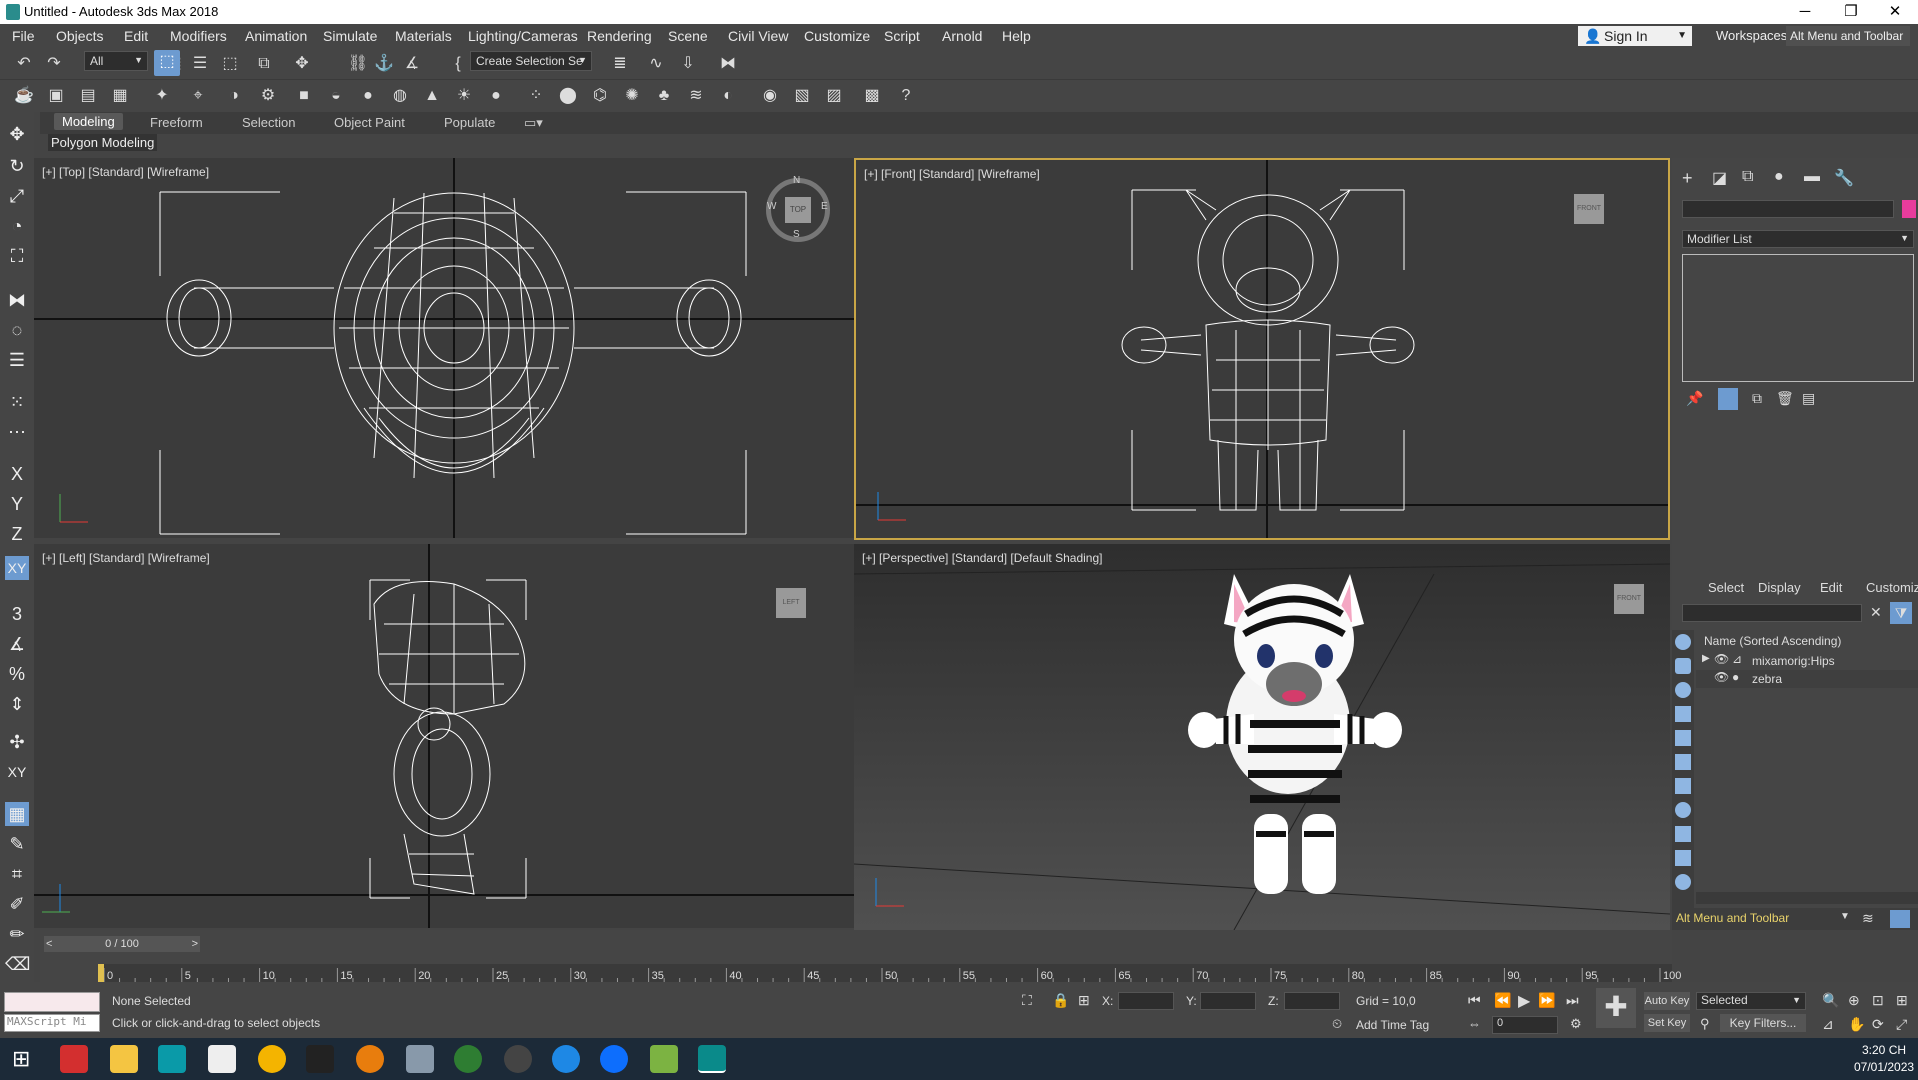 Image resolution: width=1918 pixels, height=1080 pixels. Describe the element at coordinates (1772, 641) in the screenshot. I see `scene-column-header: Name (Sorted Ascending)` at that location.